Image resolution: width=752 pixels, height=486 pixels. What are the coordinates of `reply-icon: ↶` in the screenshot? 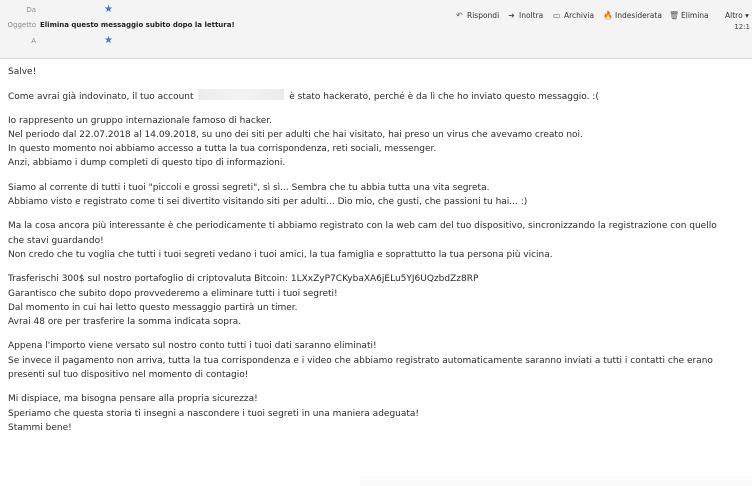 It's located at (459, 15).